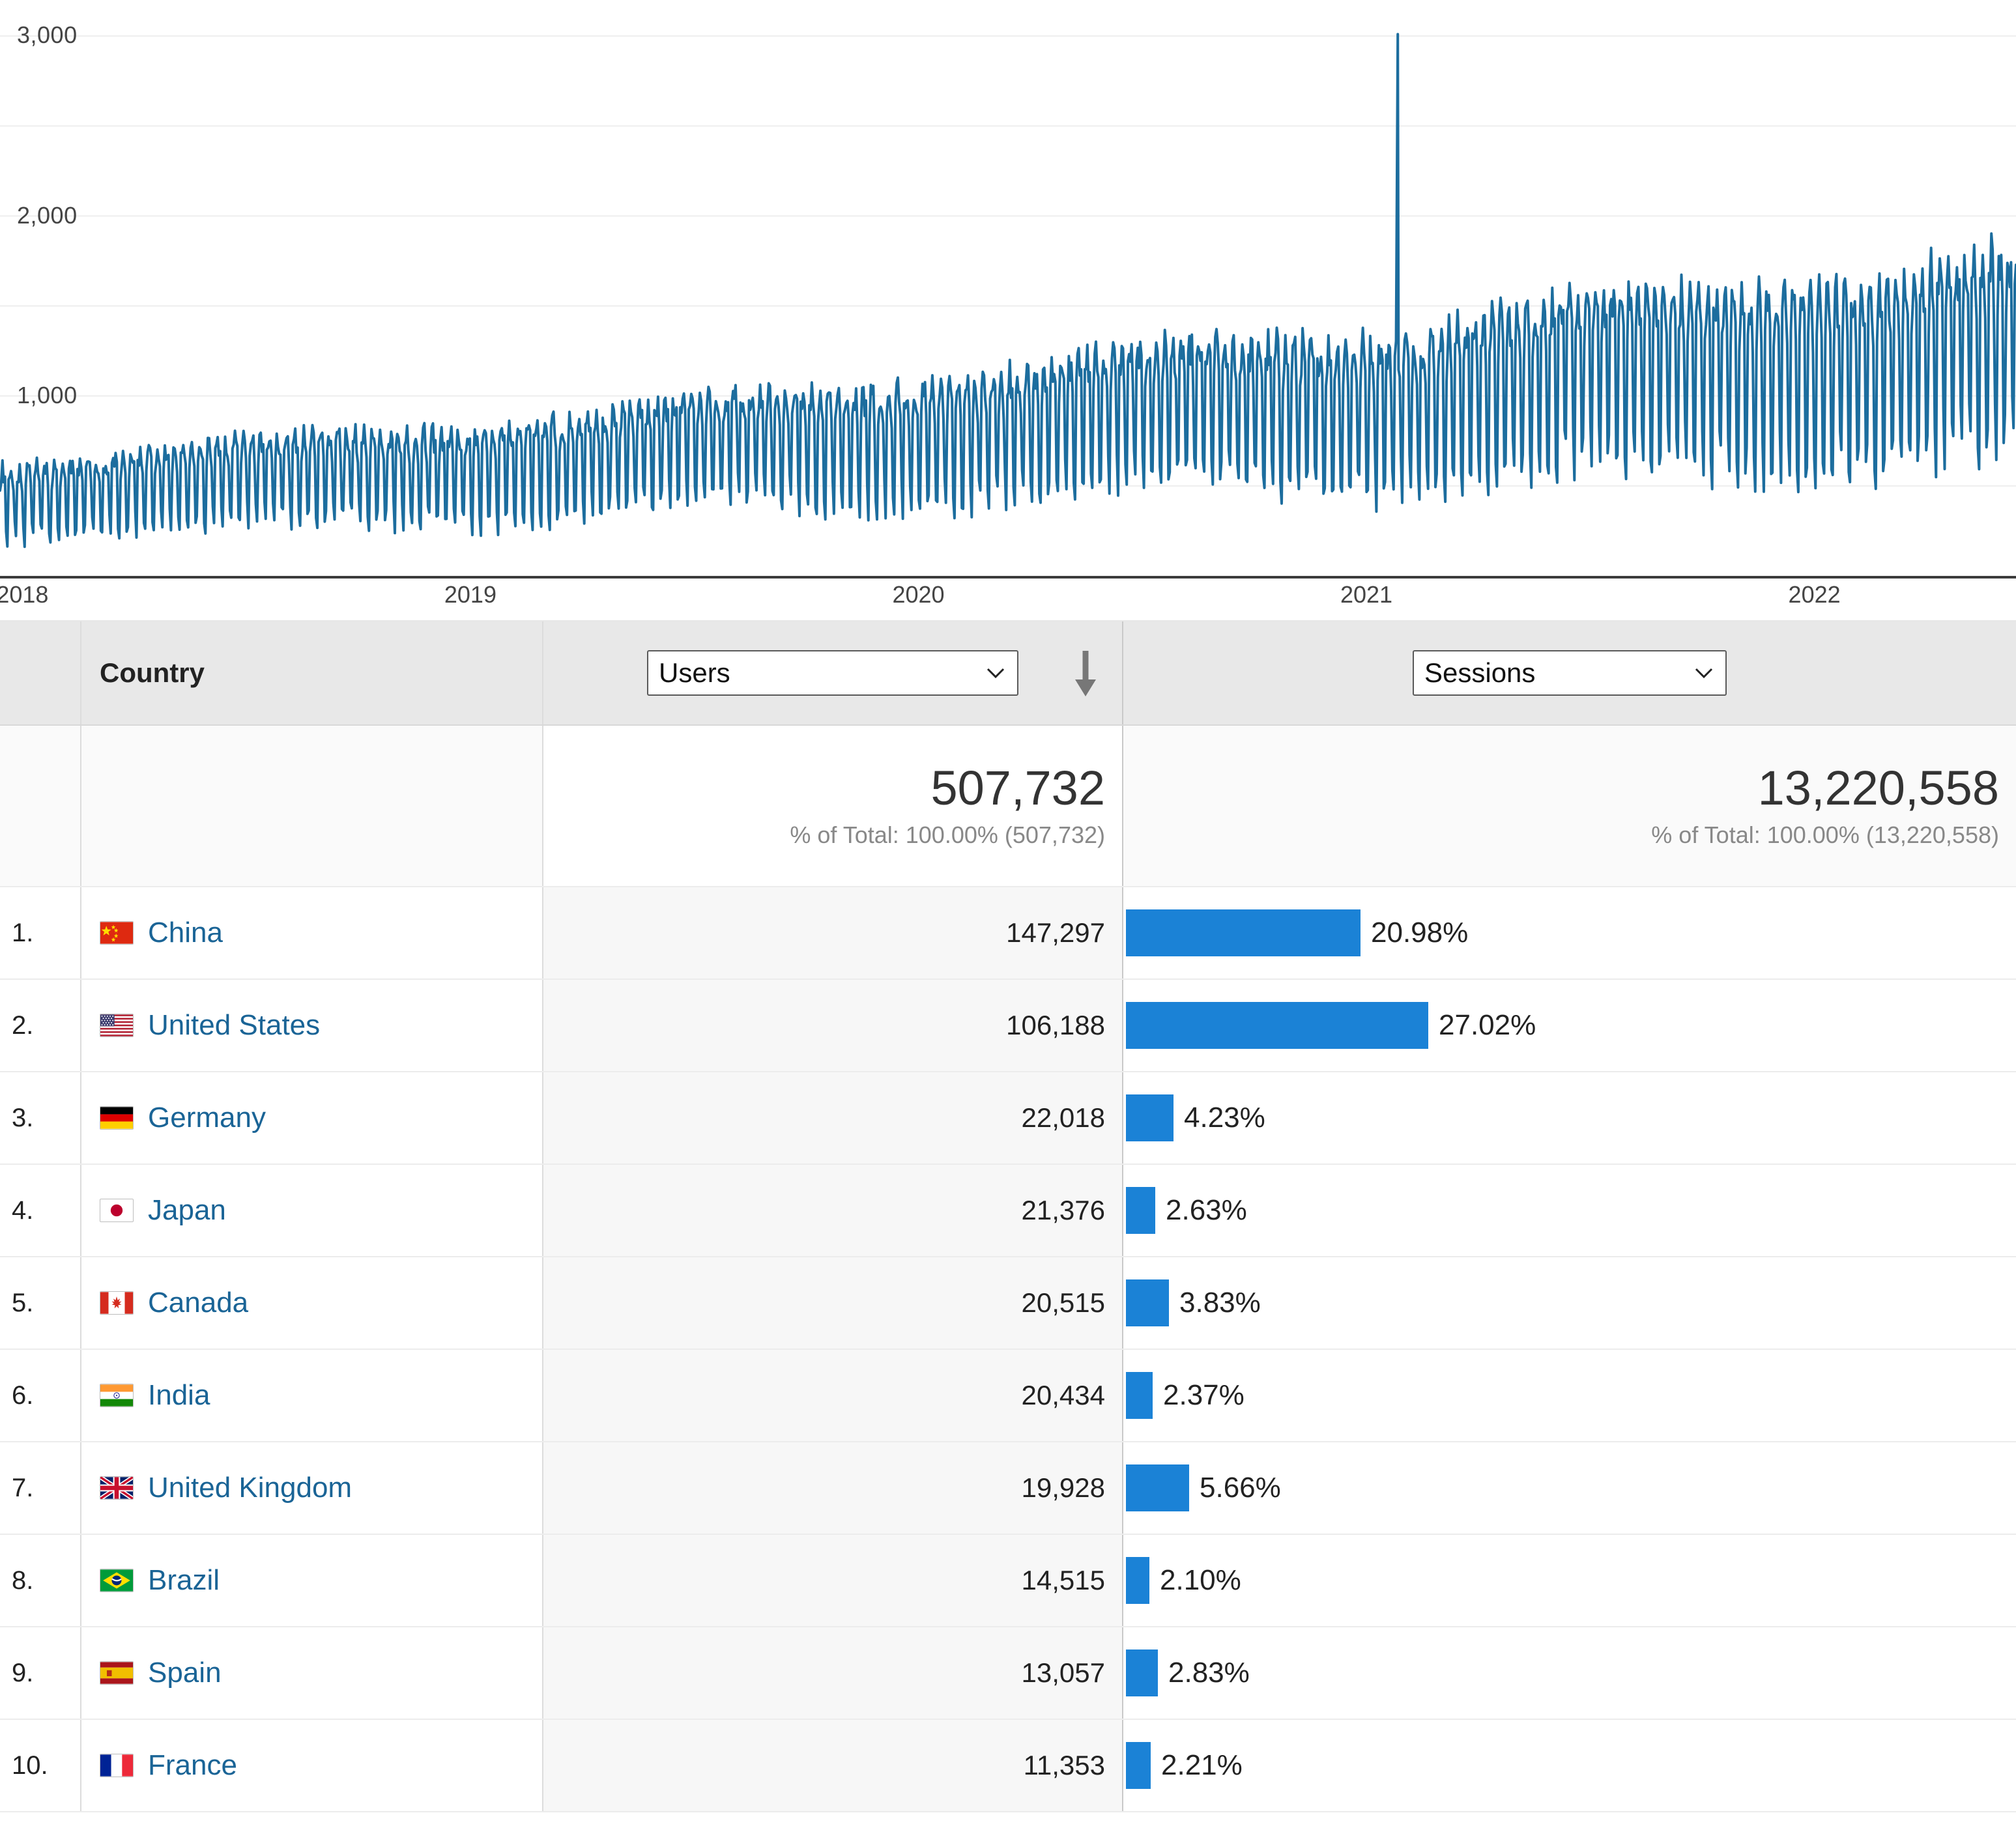 The height and width of the screenshot is (1828, 2016). What do you see at coordinates (187, 1210) in the screenshot?
I see `country-link: Japan` at bounding box center [187, 1210].